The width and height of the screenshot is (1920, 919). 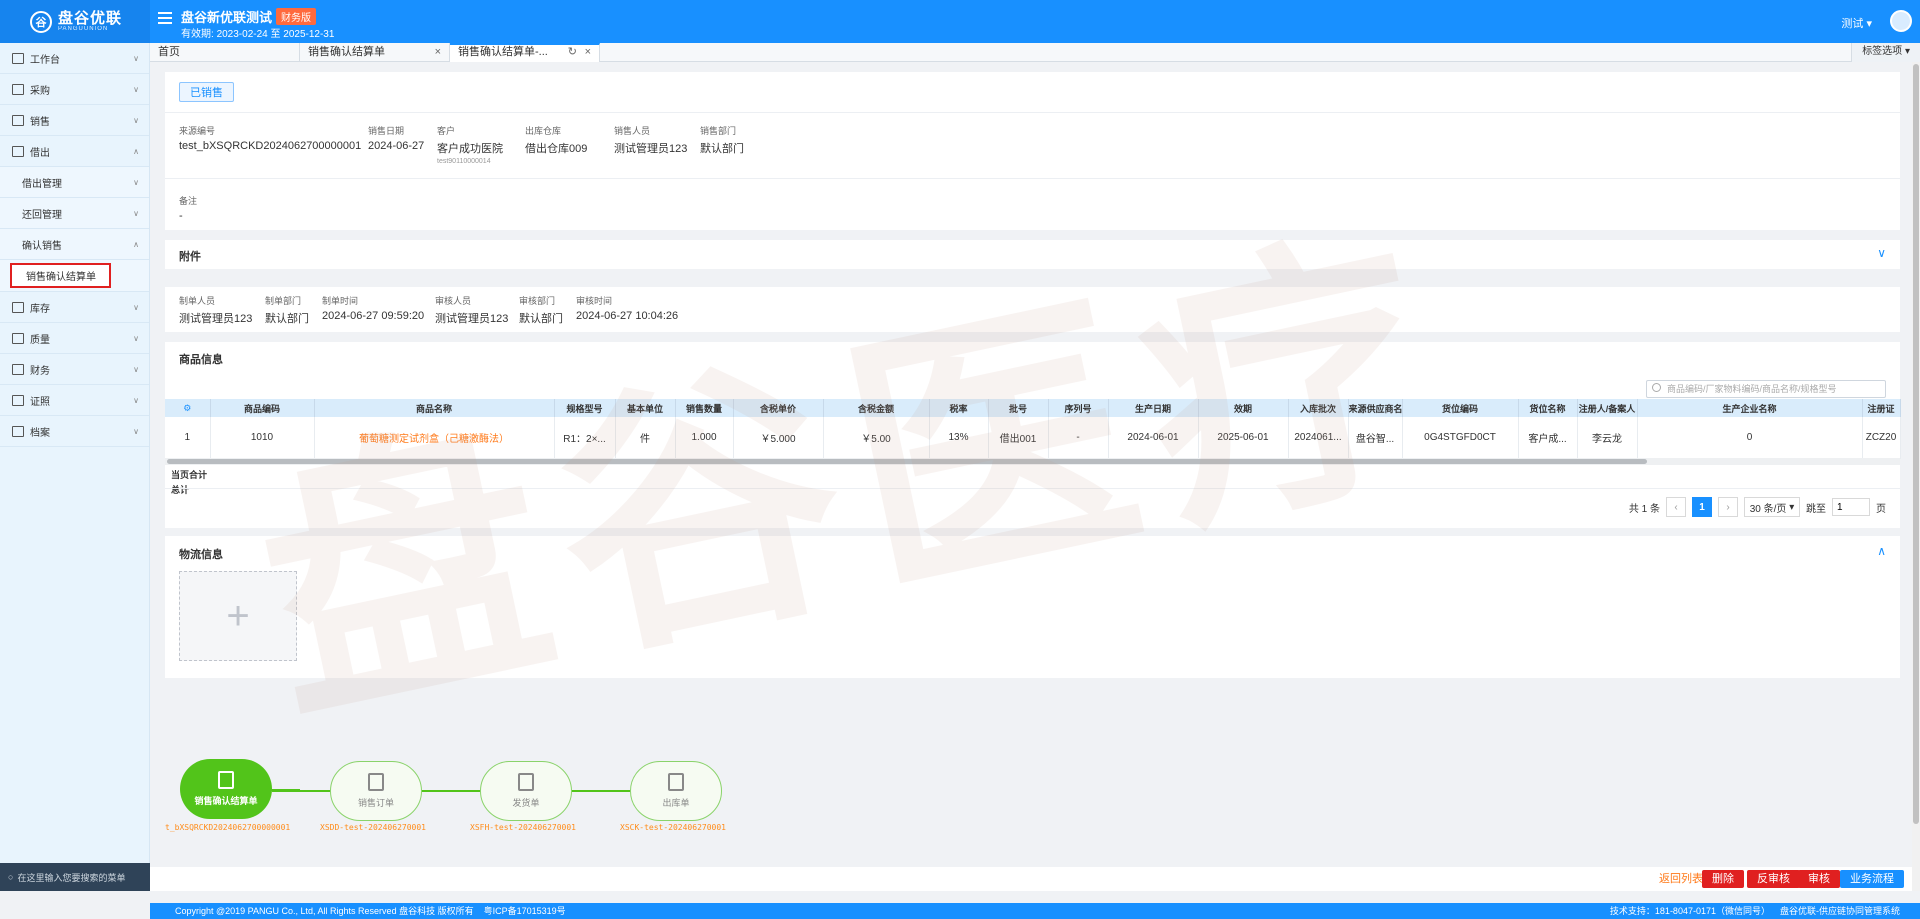 What do you see at coordinates (74, 244) in the screenshot?
I see `sidebar-item-confirm-sales: 确认销售 ∧` at bounding box center [74, 244].